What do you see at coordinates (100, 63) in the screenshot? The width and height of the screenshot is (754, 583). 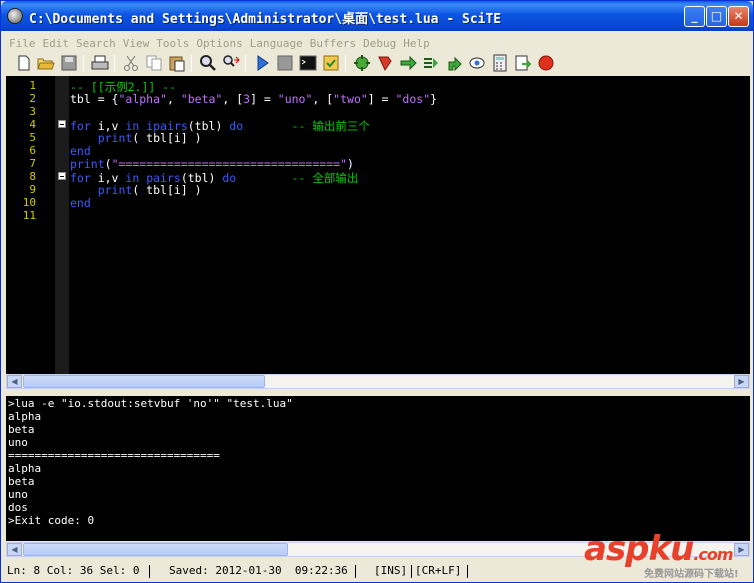 I see `print-icon` at bounding box center [100, 63].